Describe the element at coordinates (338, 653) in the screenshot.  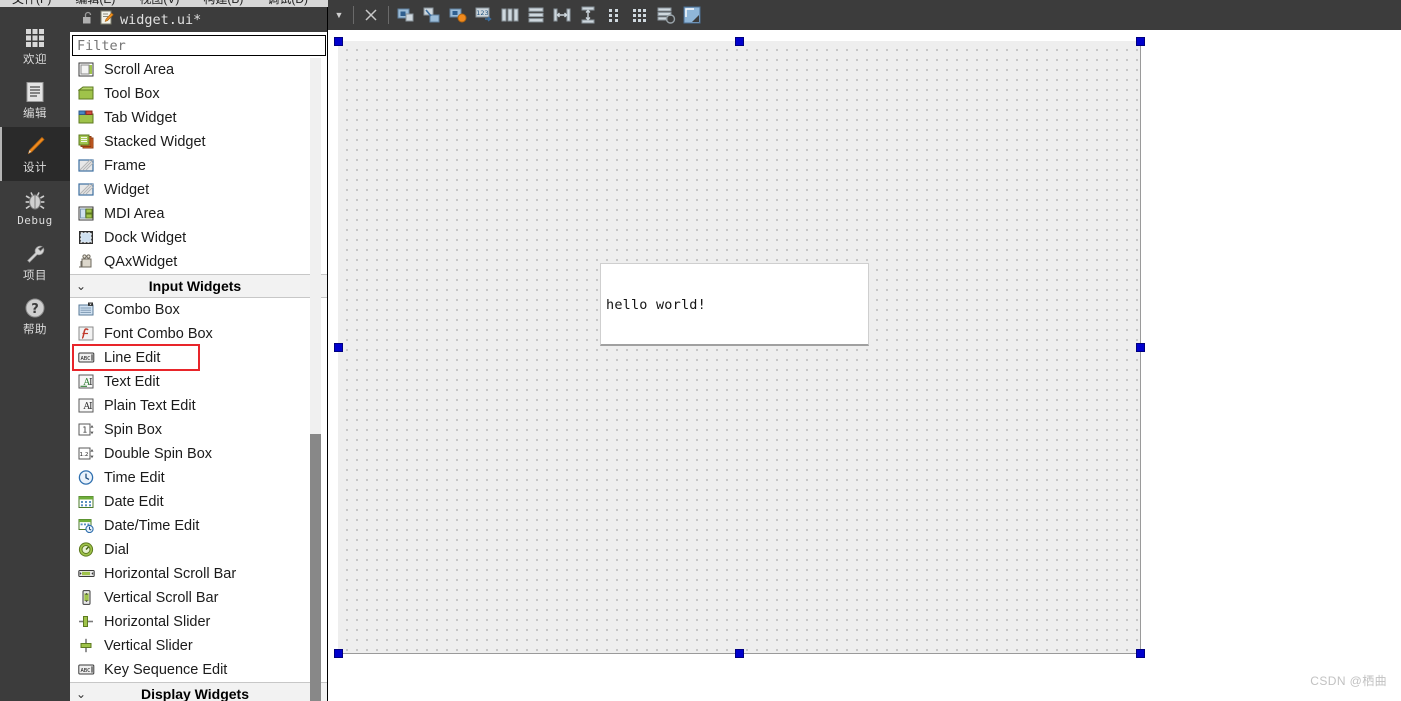
I see `resize-handle-bottom-left` at that location.